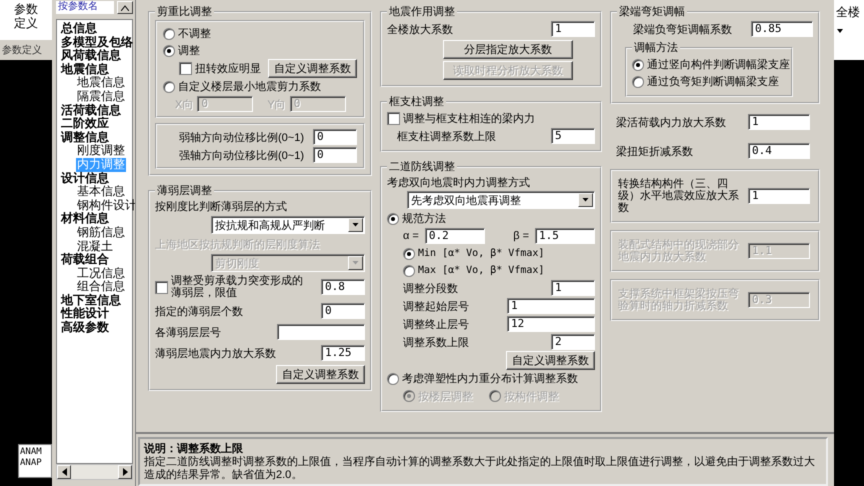 The height and width of the screenshot is (486, 864). Describe the element at coordinates (101, 273) in the screenshot. I see `tree-item: 工况信息` at that location.